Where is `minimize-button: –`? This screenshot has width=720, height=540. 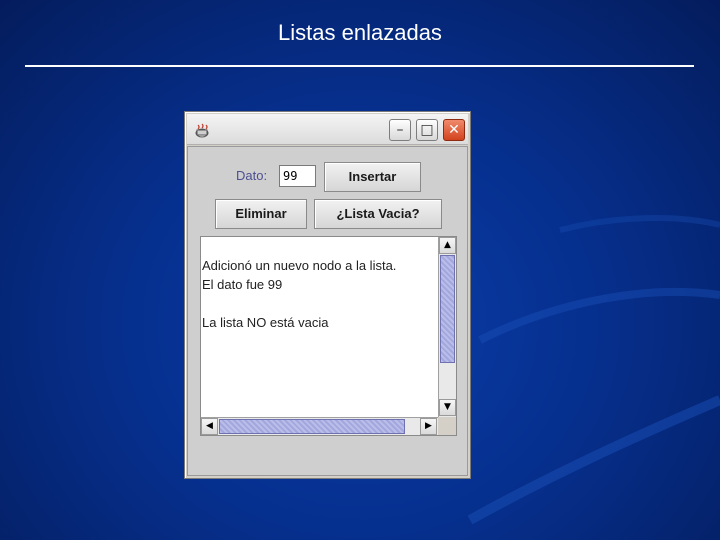 minimize-button: – is located at coordinates (400, 130).